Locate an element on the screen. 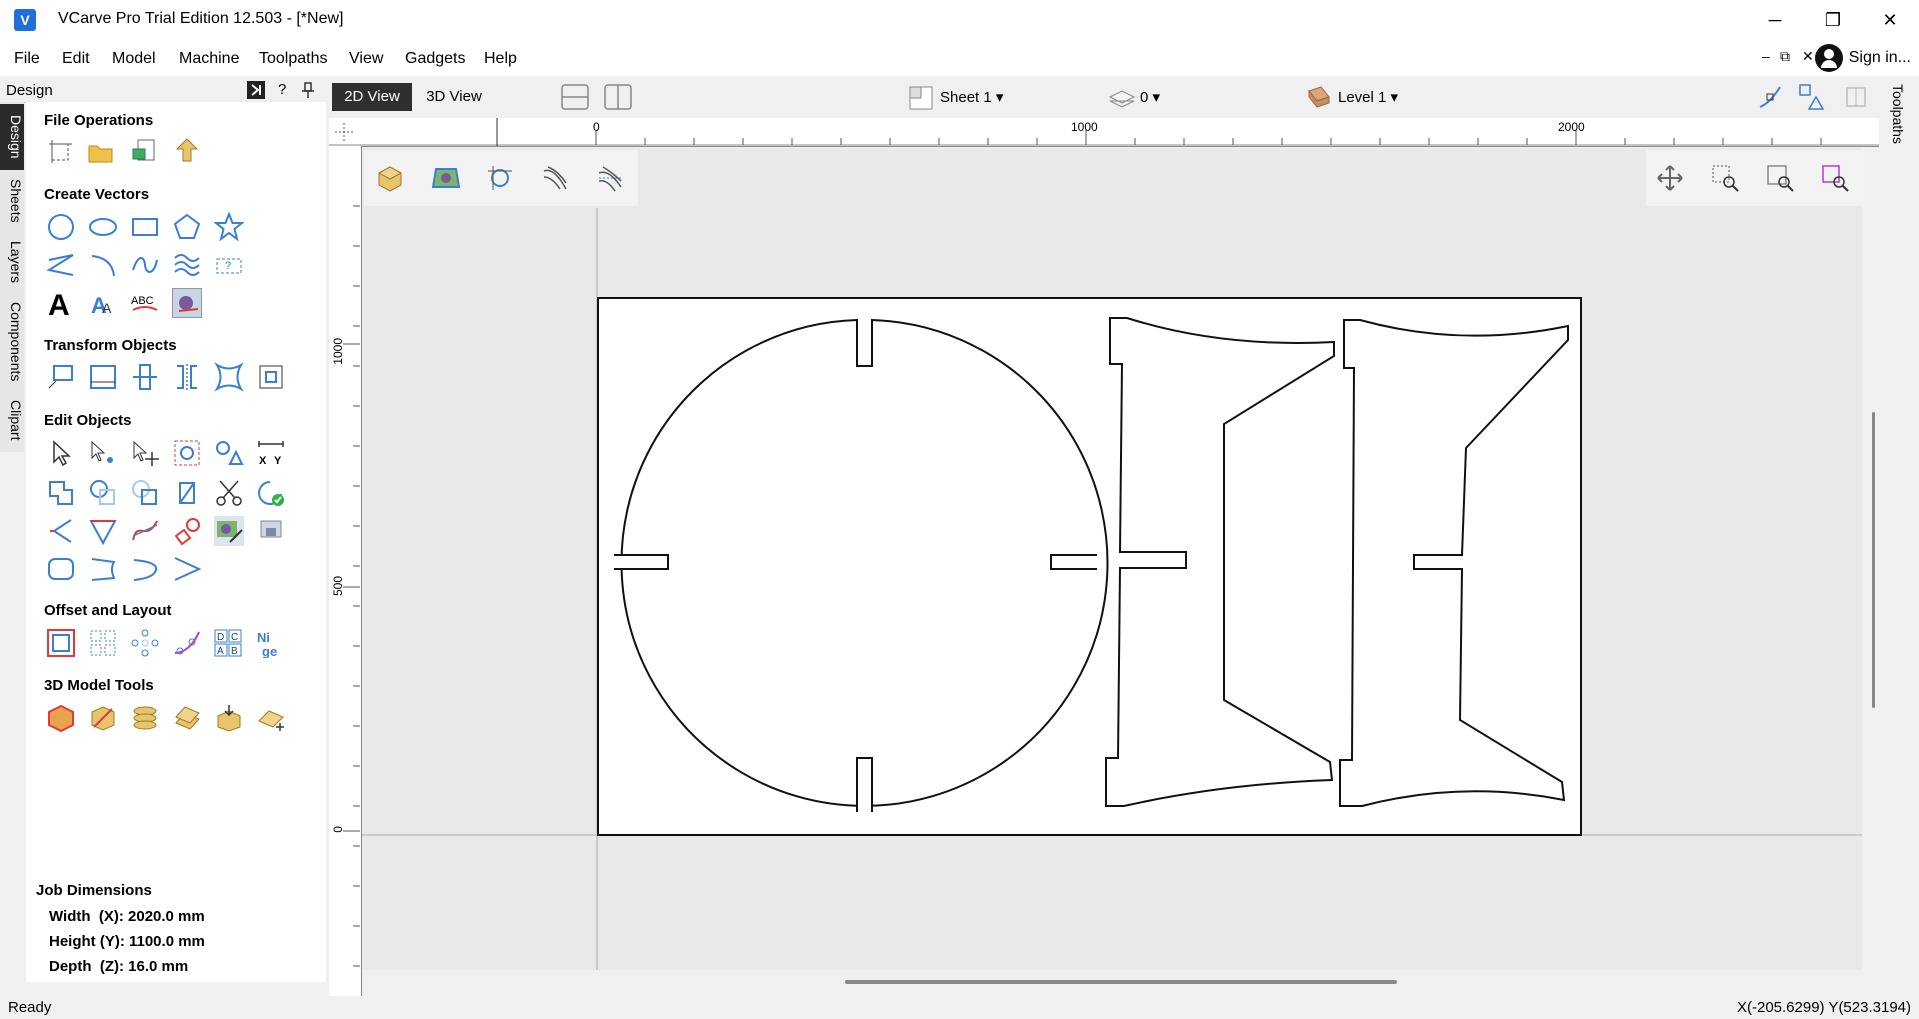 This screenshot has height=1019, width=1919. trim-icon is located at coordinates (187, 493).